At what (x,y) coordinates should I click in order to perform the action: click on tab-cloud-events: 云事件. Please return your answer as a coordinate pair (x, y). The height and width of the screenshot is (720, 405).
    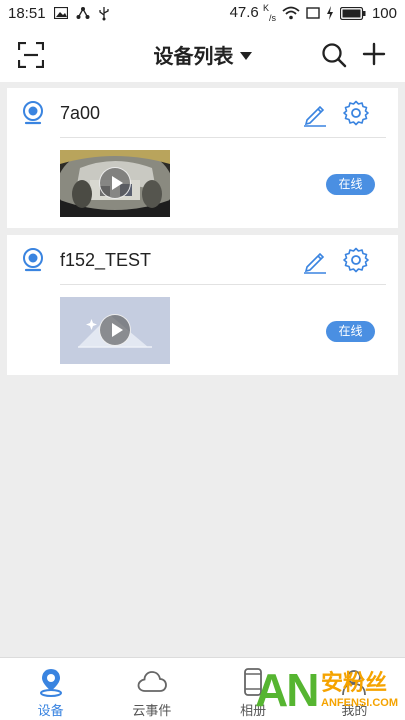
    Looking at the image, I should click on (151, 689).